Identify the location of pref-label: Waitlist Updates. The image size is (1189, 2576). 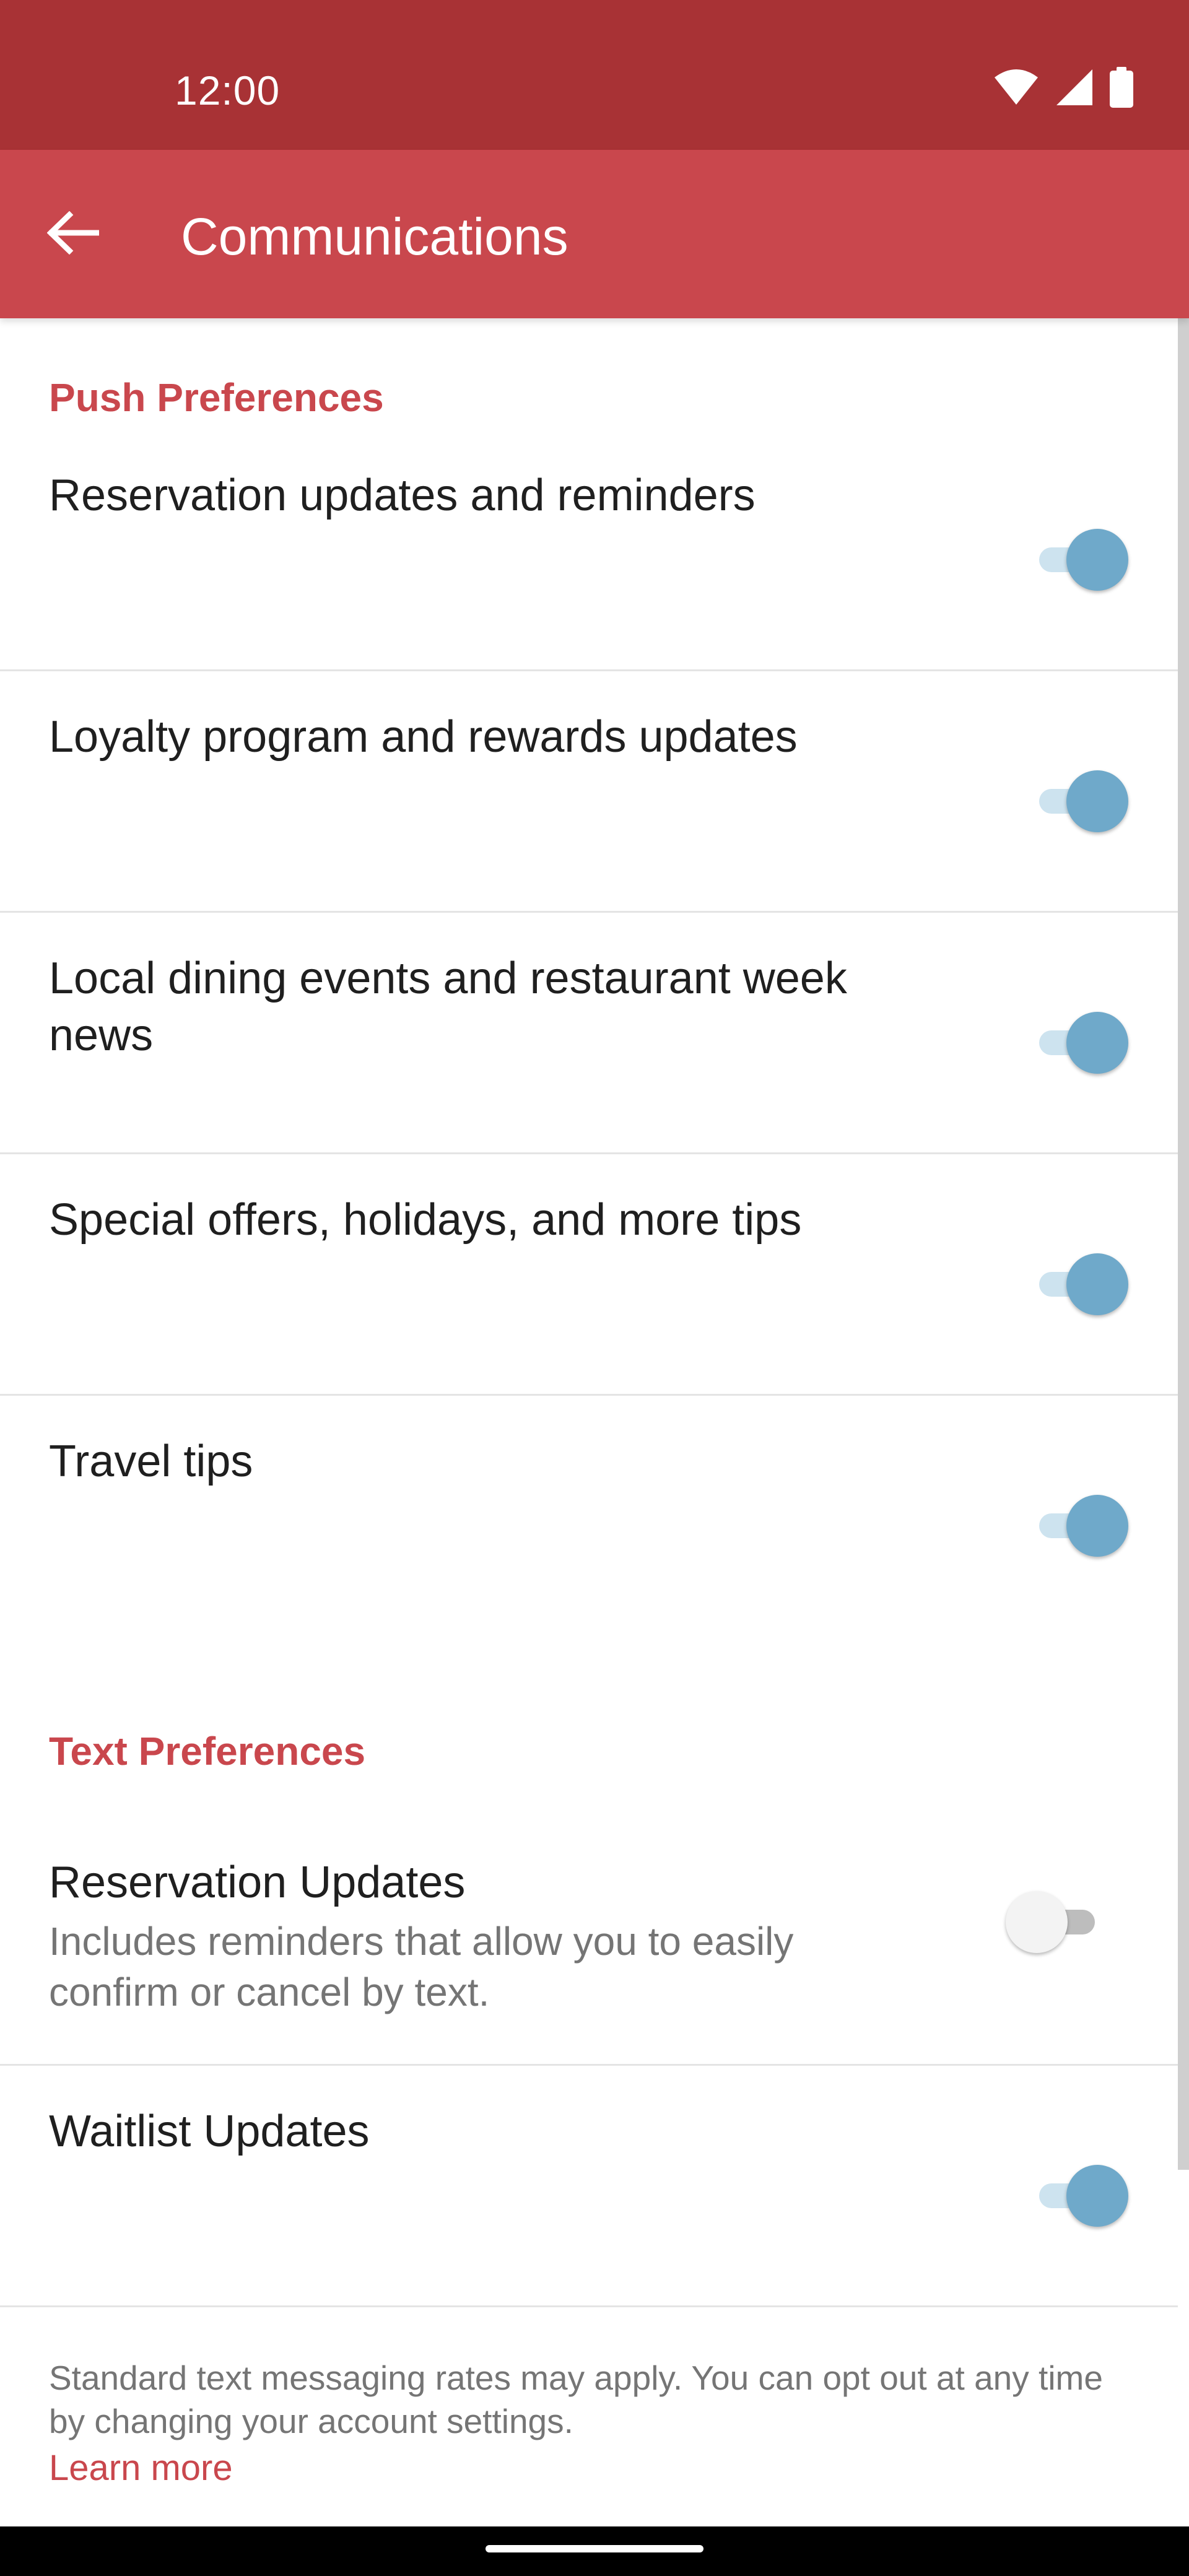
(209, 2131).